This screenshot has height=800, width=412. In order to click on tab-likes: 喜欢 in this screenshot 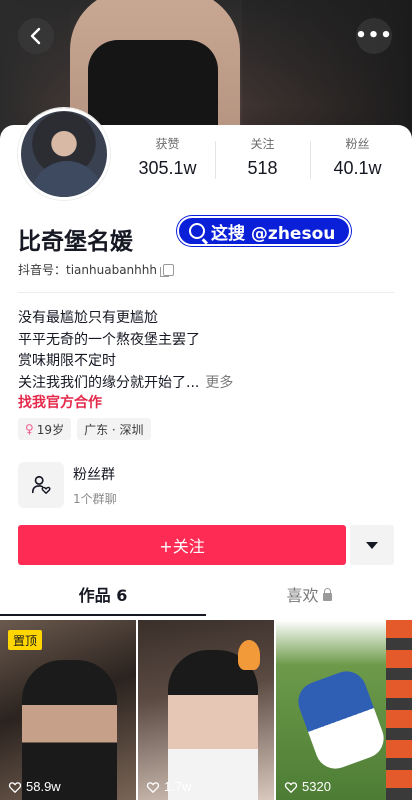, I will do `click(309, 598)`.